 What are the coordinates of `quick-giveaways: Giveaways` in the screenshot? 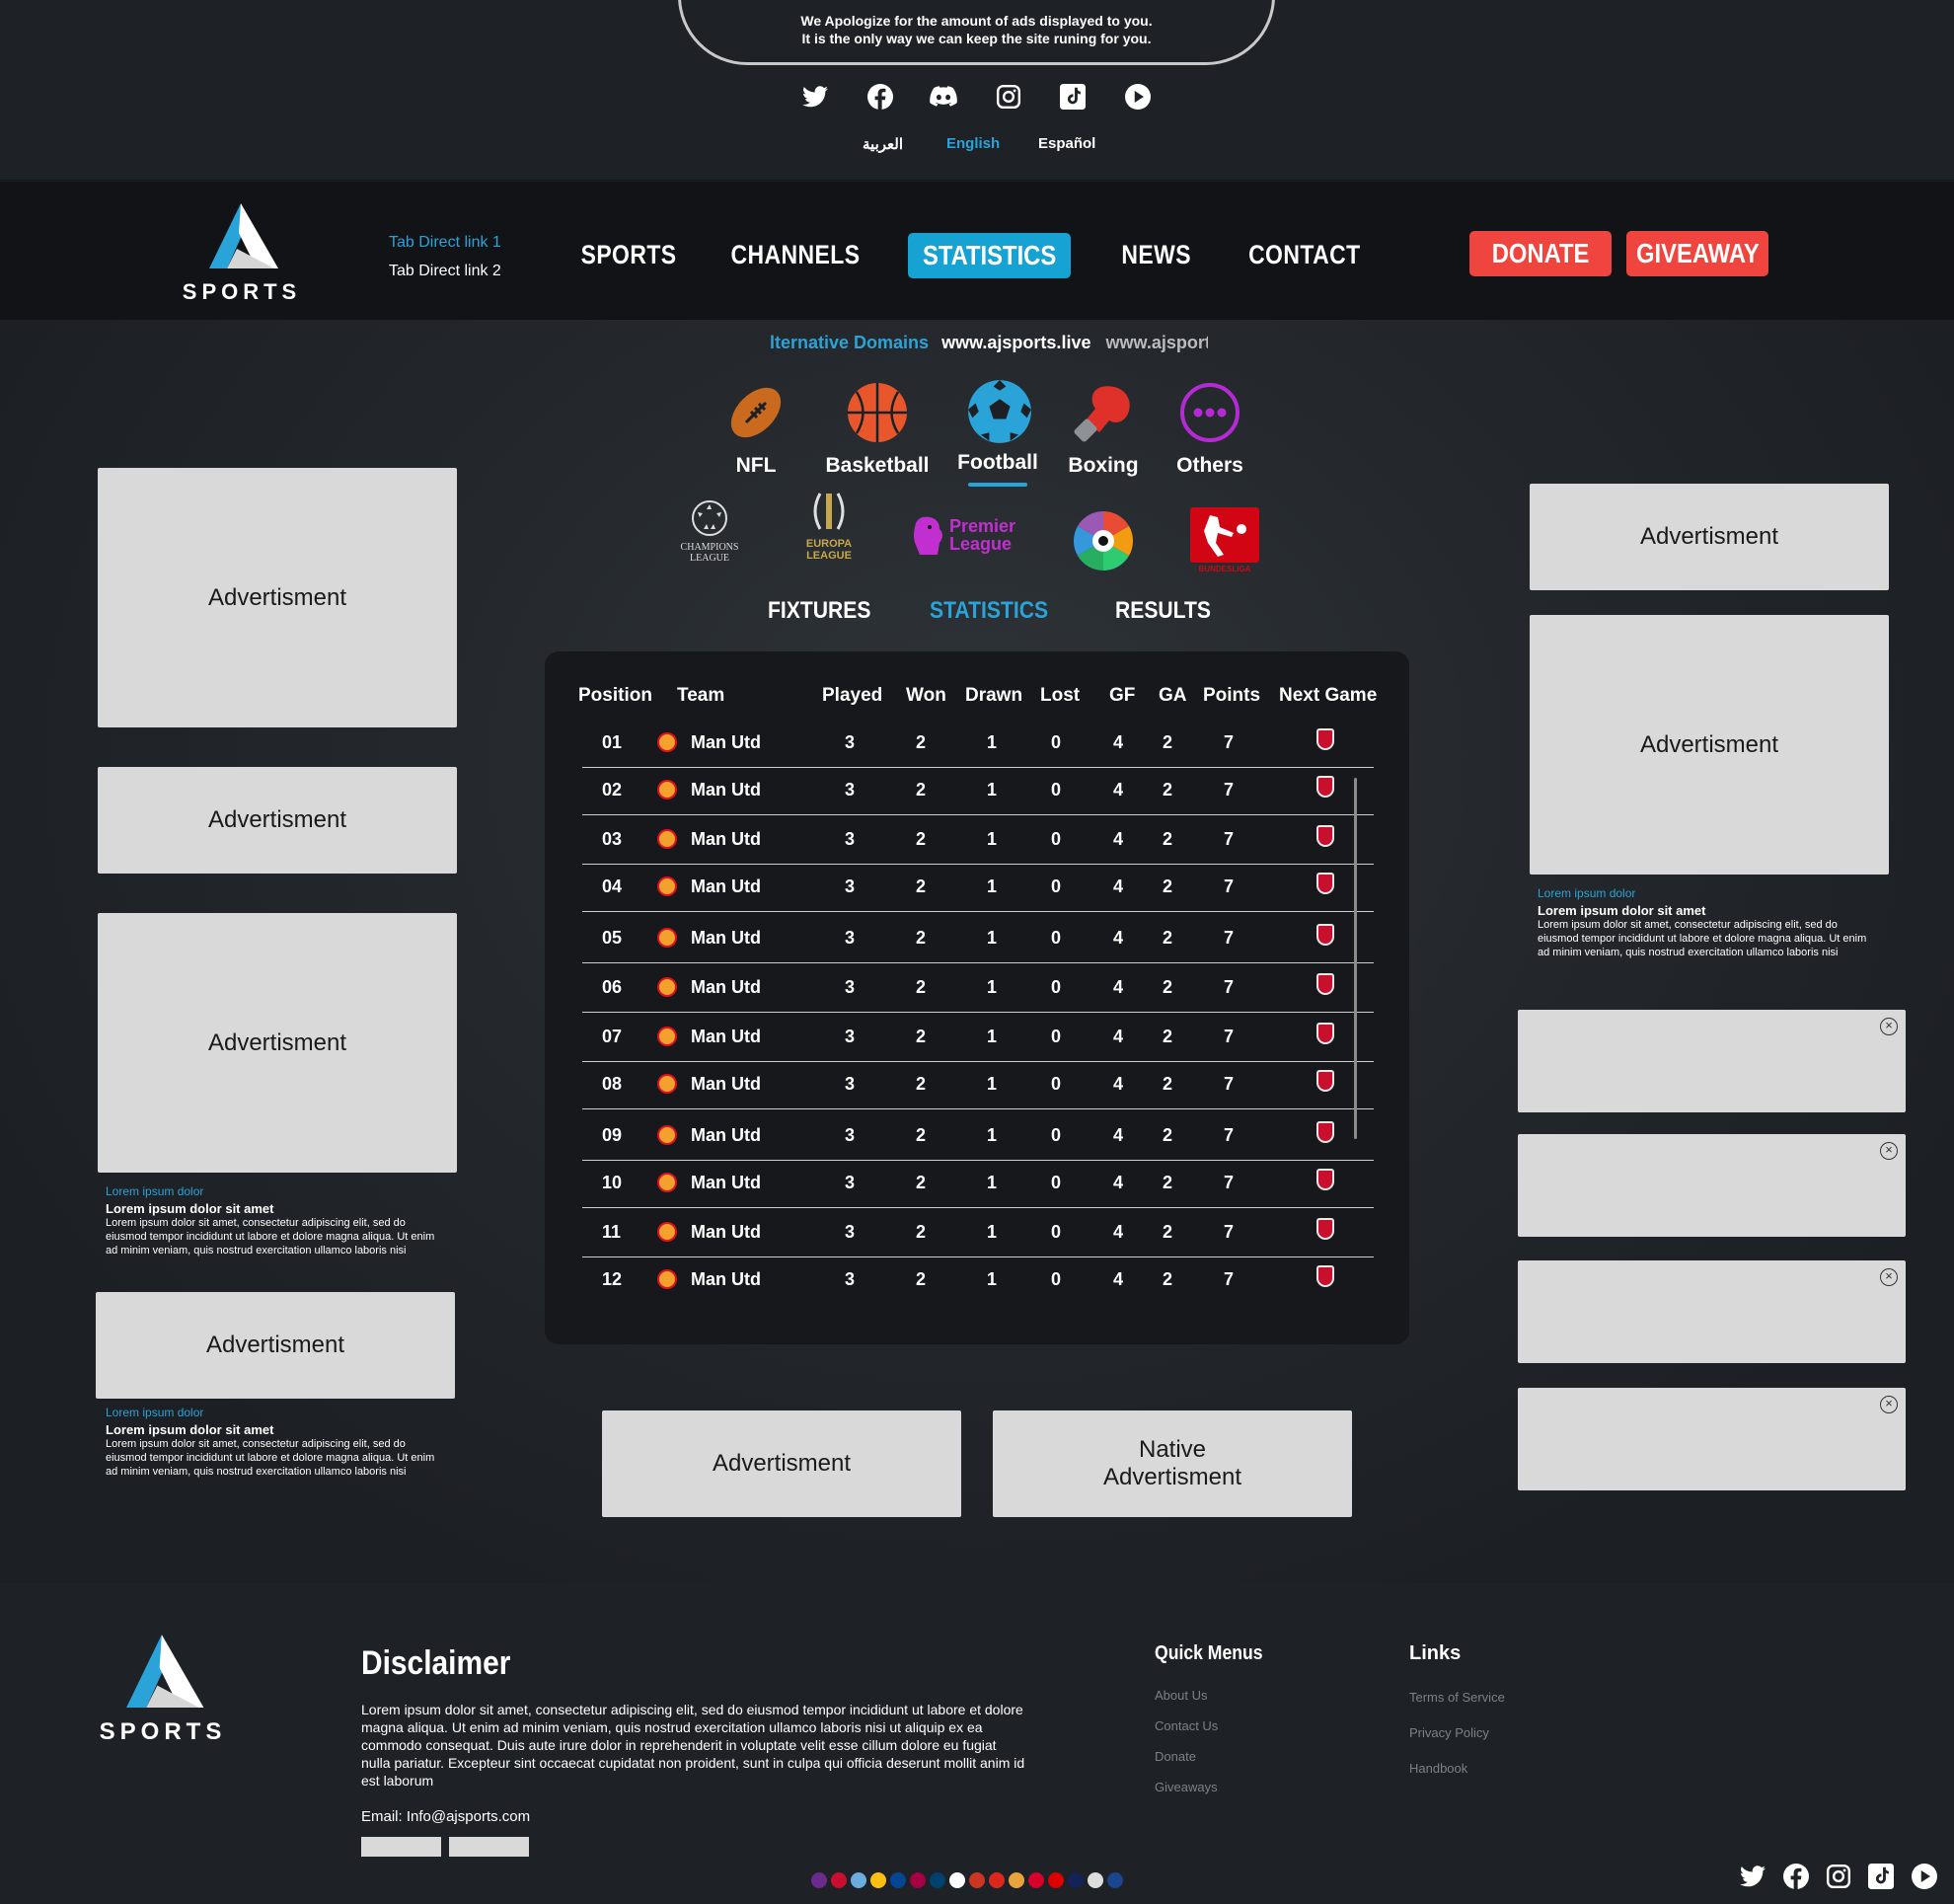 It's located at (1186, 1787).